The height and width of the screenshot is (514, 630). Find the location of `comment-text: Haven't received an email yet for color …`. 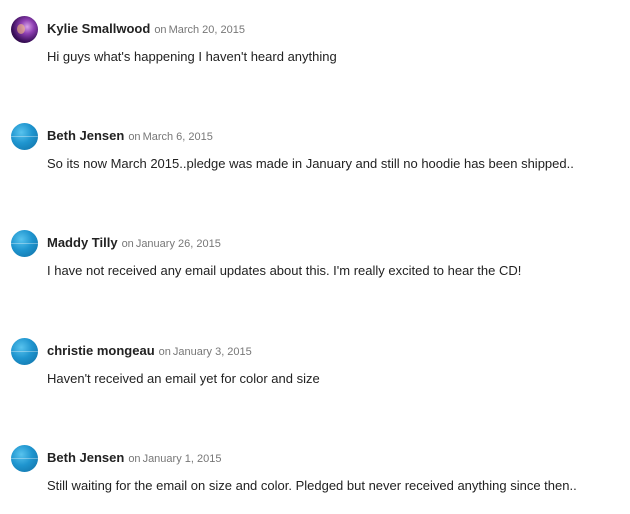

comment-text: Haven't received an email yet for color … is located at coordinates (183, 378).